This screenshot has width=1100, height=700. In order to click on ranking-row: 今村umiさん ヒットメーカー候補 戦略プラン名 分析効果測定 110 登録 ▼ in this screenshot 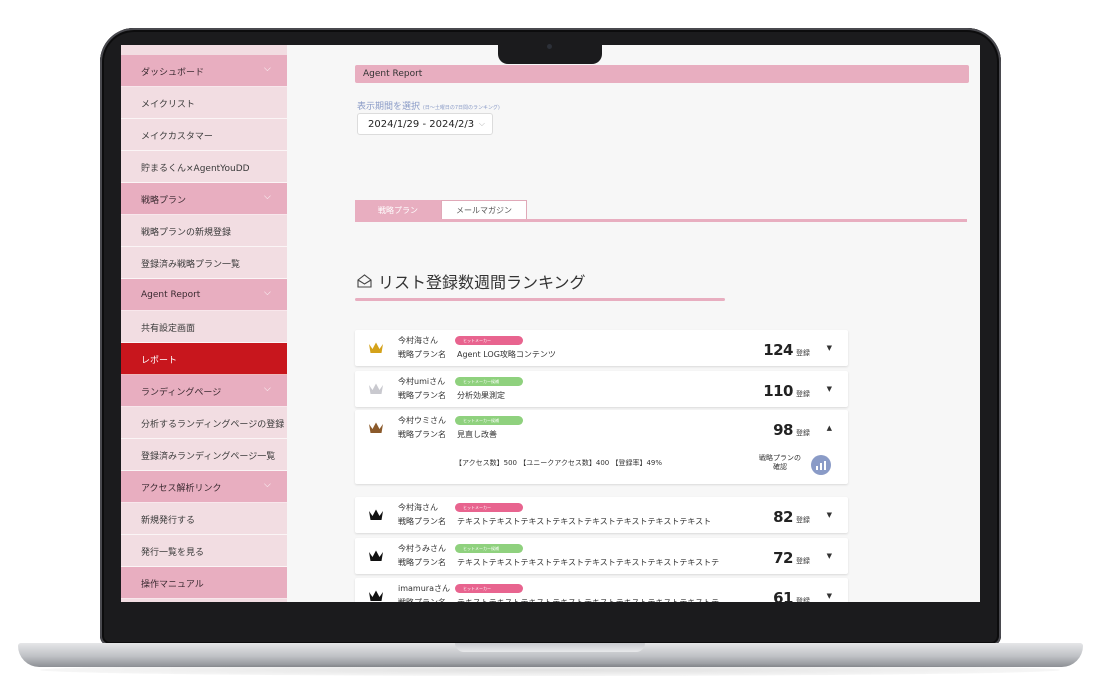, I will do `click(601, 389)`.